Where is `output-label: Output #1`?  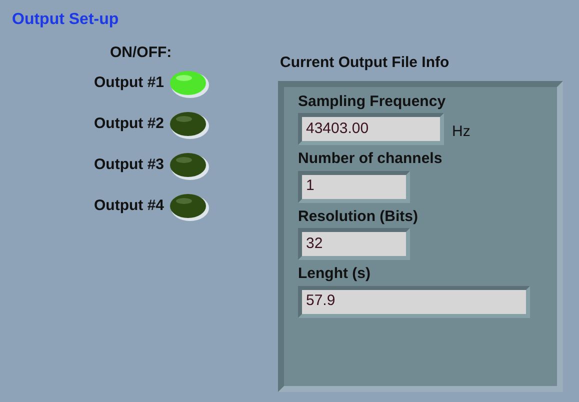 output-label: Output #1 is located at coordinates (129, 83).